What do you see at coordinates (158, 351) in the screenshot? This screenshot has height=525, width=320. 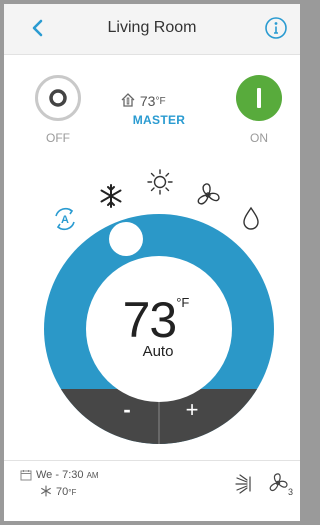 I see `current-mode-label: Auto` at bounding box center [158, 351].